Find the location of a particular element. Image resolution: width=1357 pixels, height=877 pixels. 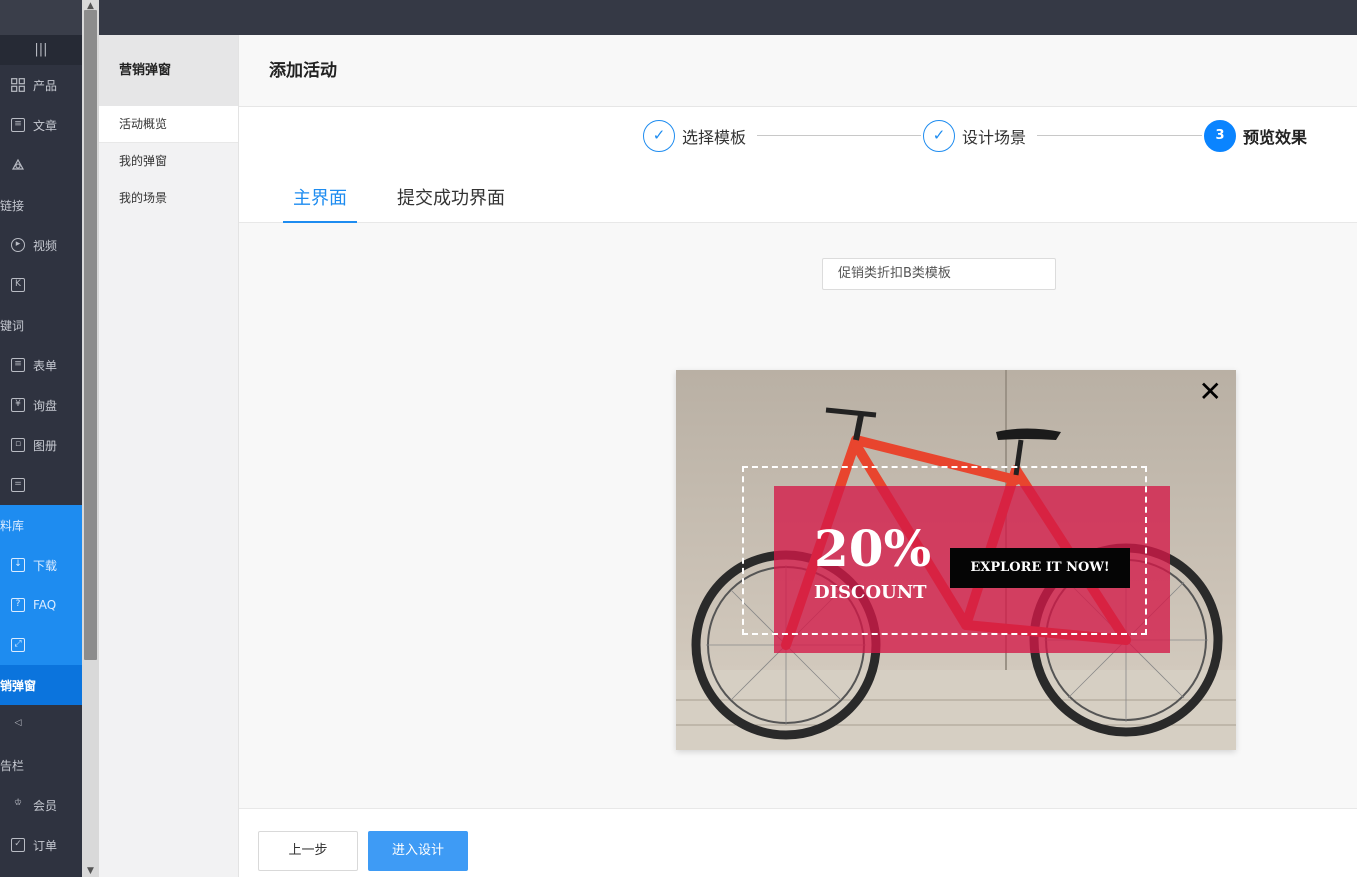

nav-label: 图册 is located at coordinates (45, 445).